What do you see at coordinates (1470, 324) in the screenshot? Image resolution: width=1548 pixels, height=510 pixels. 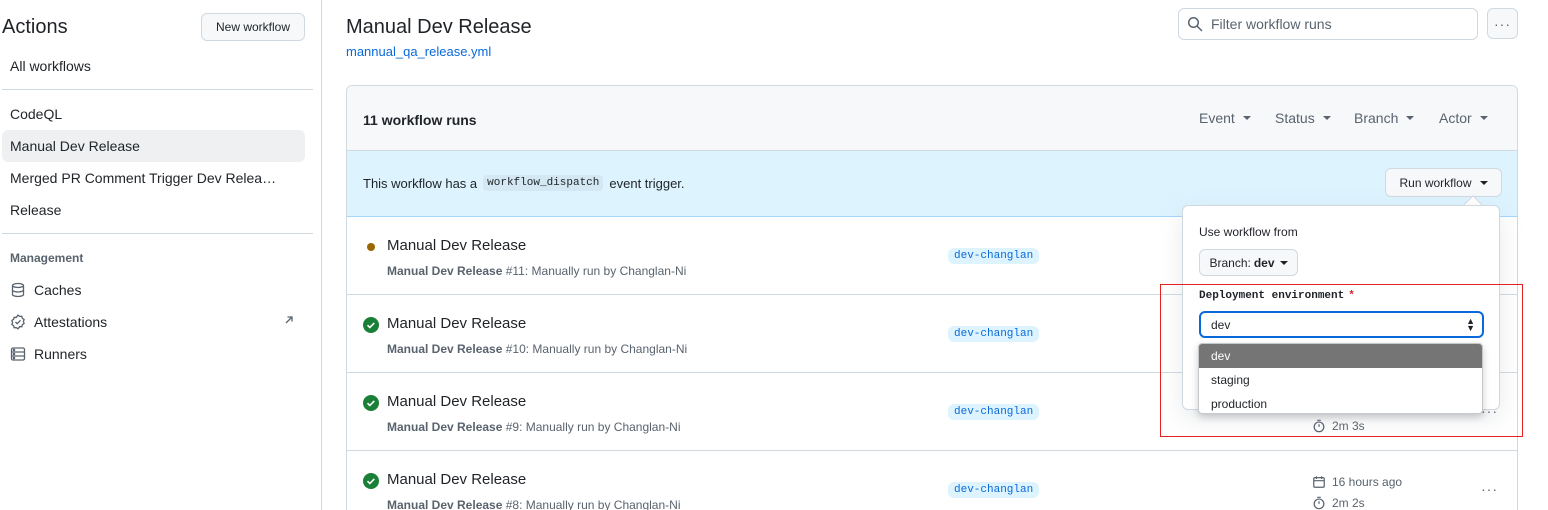 I see `select-arrows-icon: ▲ ▼` at bounding box center [1470, 324].